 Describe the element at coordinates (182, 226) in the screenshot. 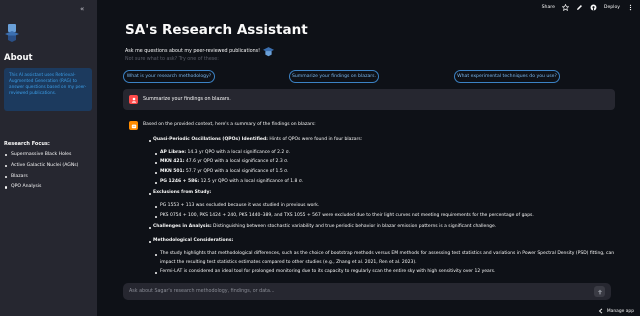

I see `challenges-heading: Challenges in Analysis:` at that location.